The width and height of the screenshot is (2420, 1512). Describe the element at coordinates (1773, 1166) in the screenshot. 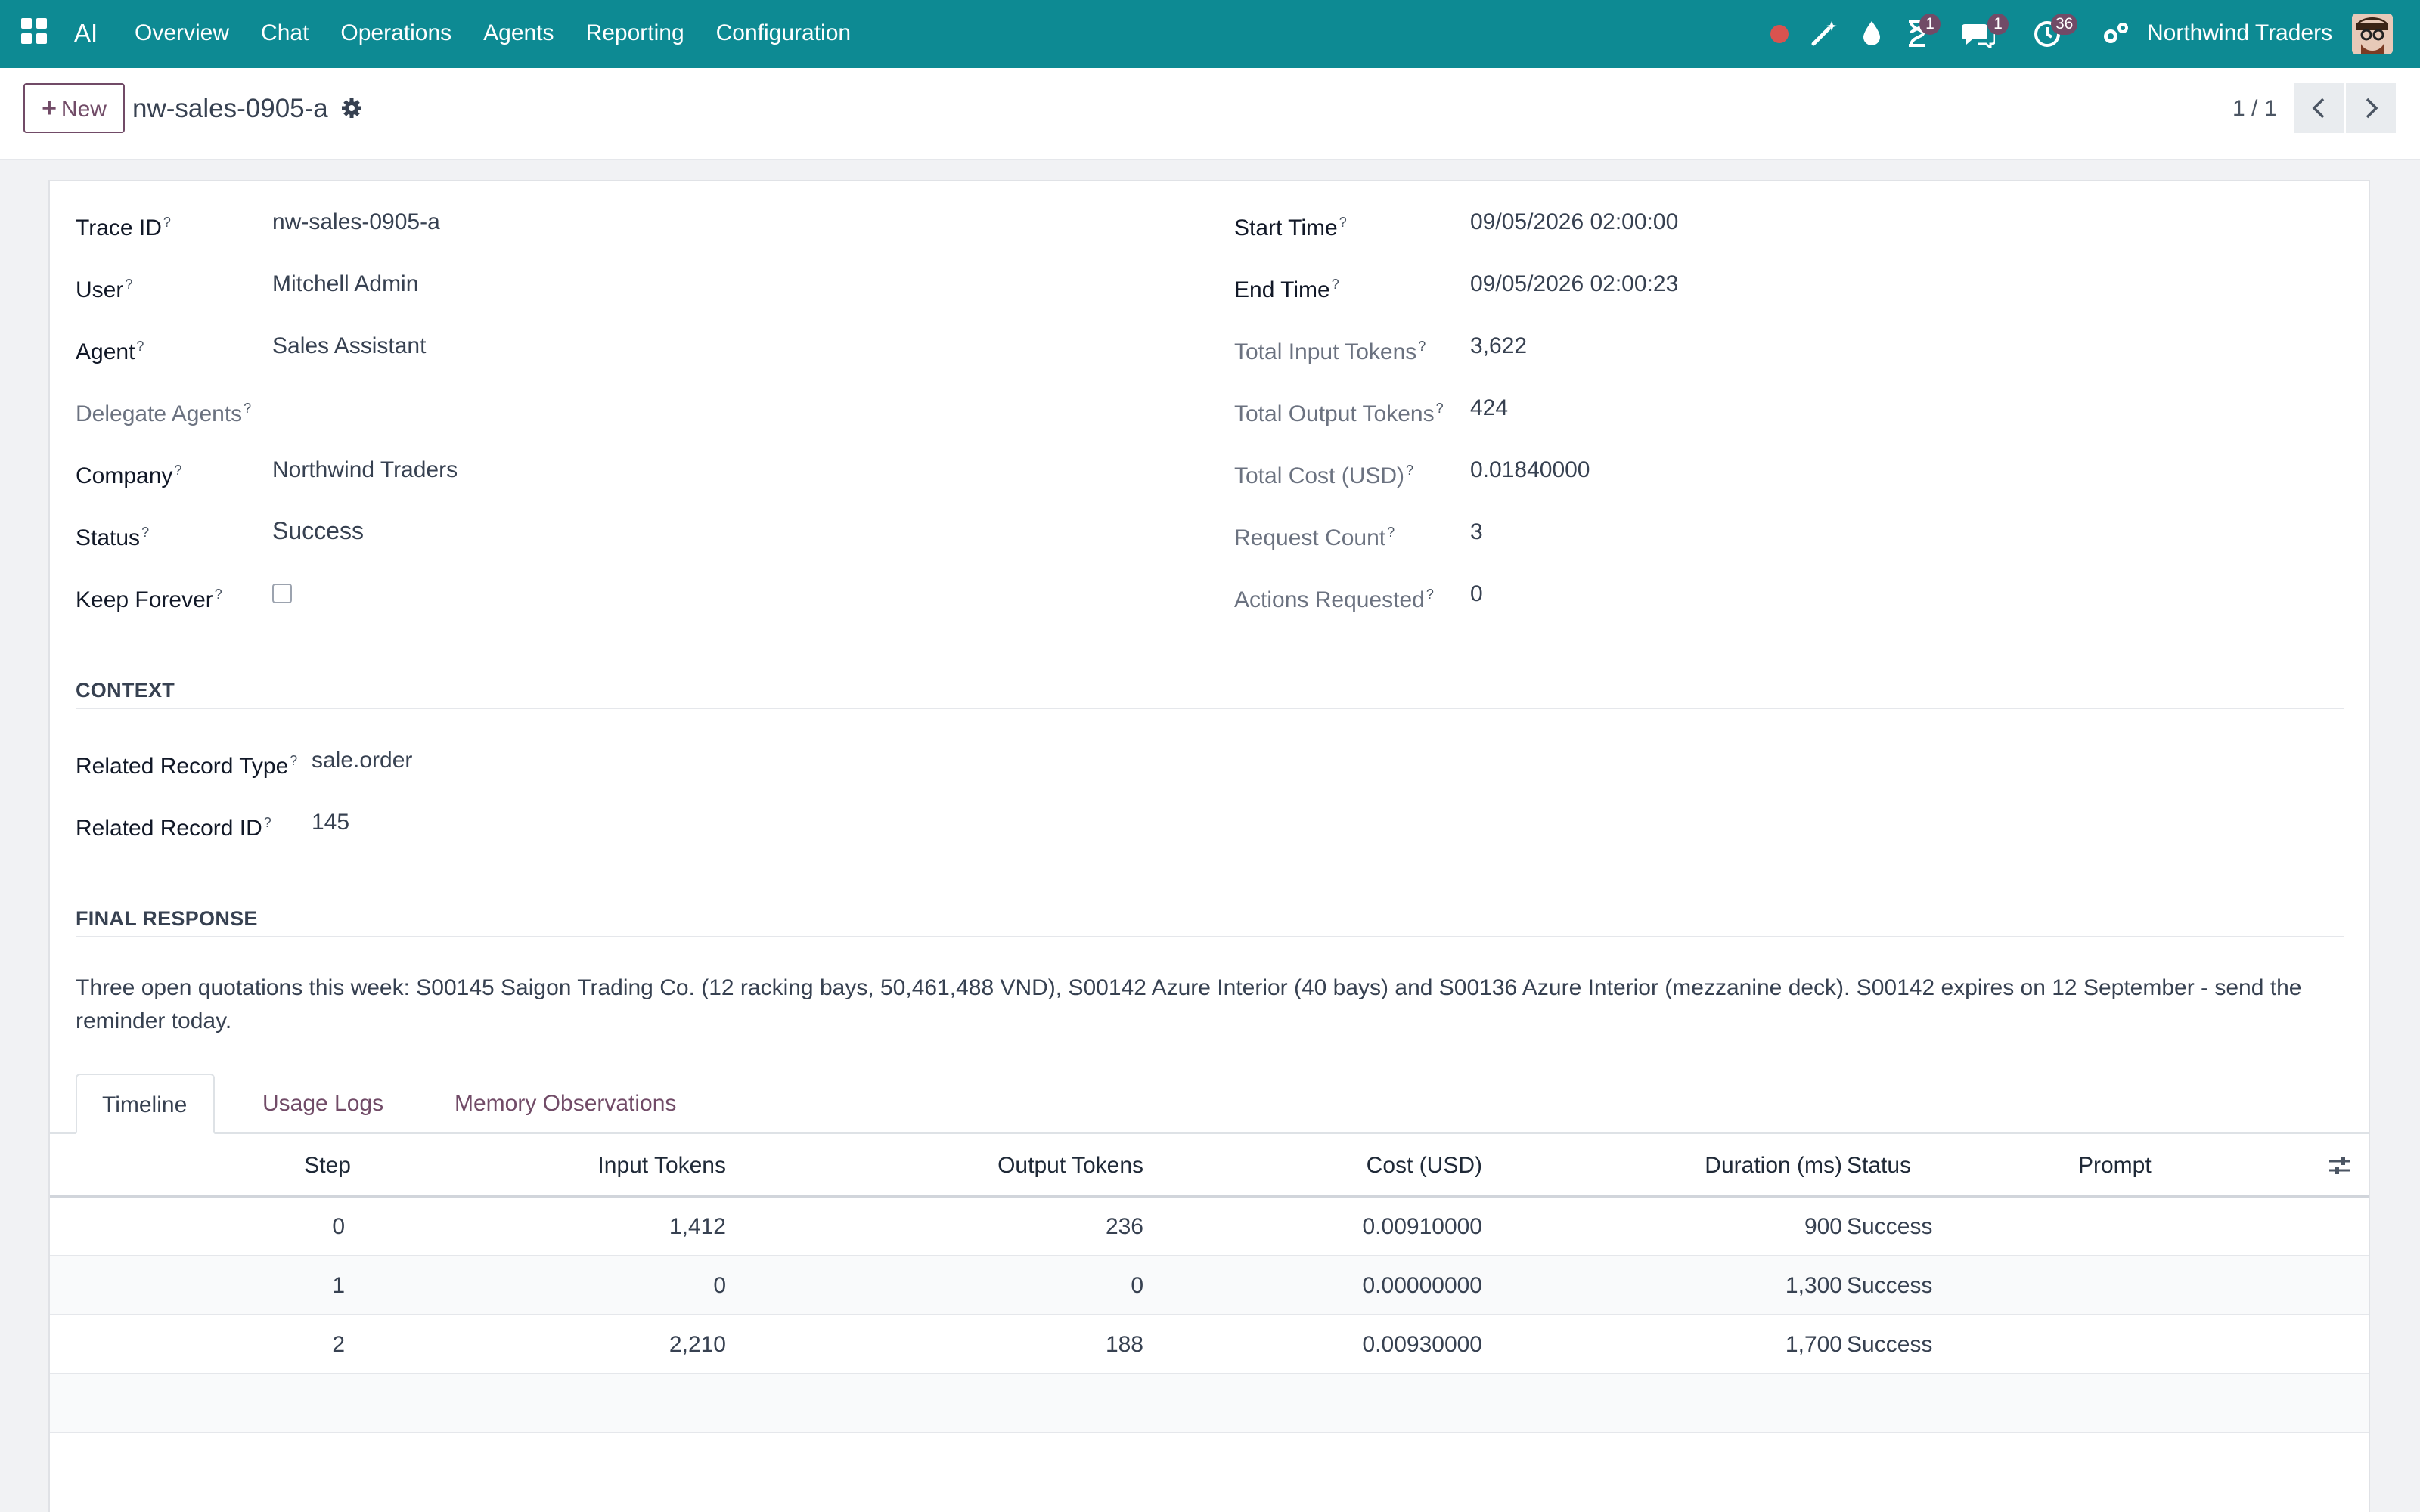

I see `column-duration-ms: Duration (ms)` at that location.